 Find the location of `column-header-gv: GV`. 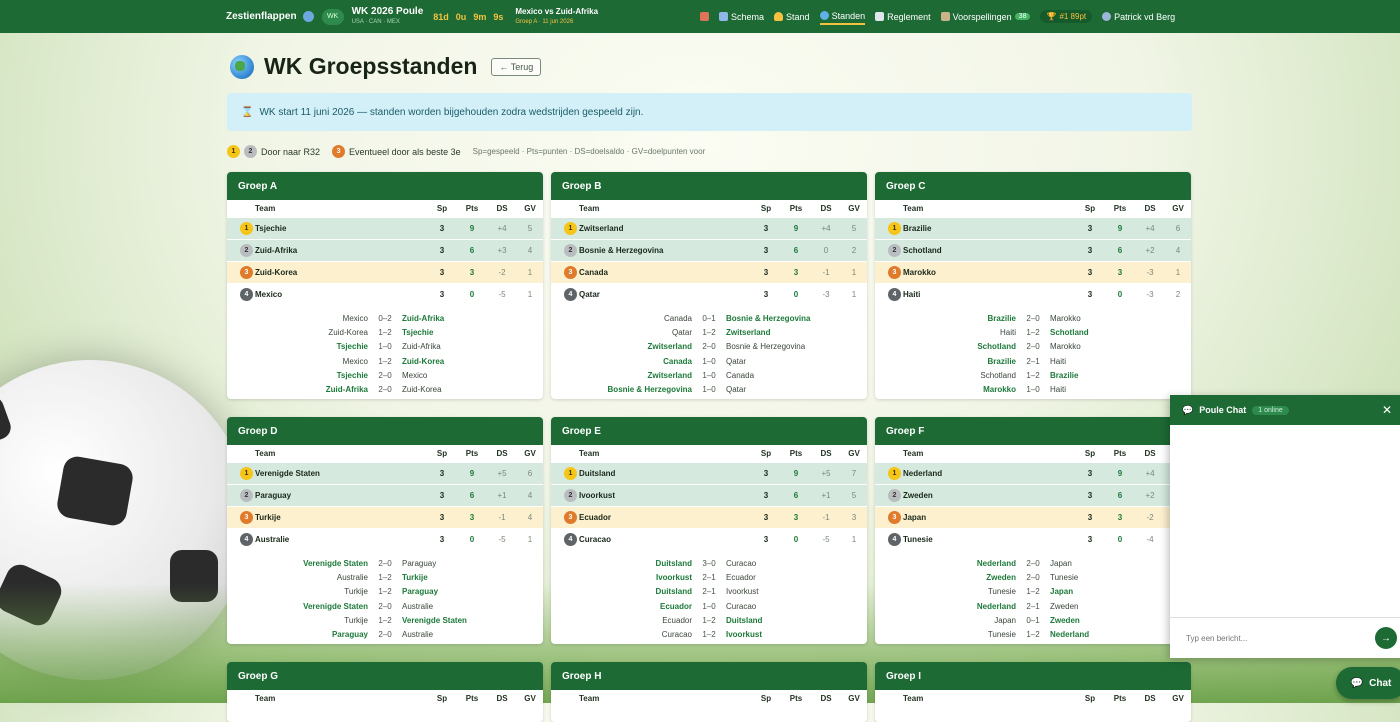

column-header-gv: GV is located at coordinates (530, 453).